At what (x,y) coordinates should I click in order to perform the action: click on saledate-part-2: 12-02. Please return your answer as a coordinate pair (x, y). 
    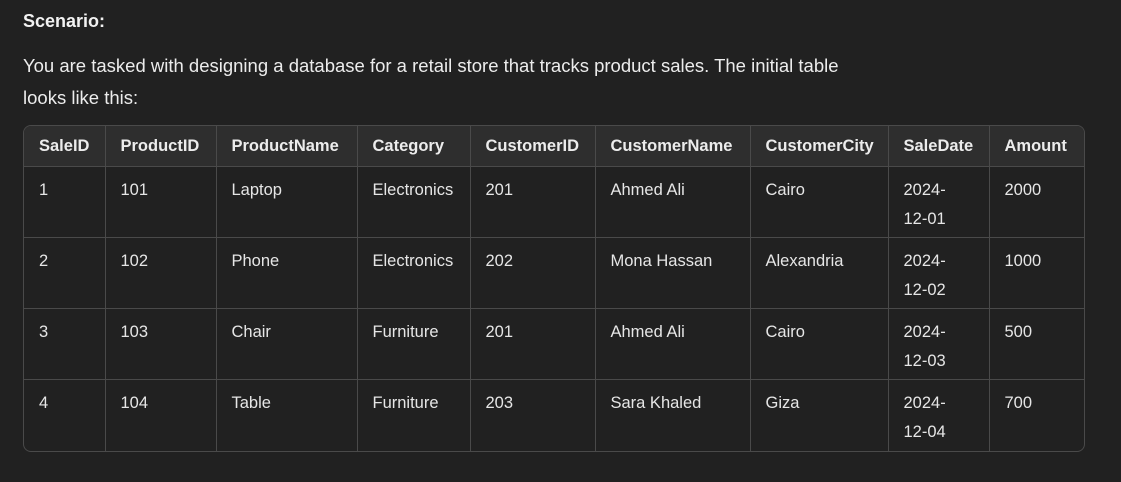
    Looking at the image, I should click on (924, 290).